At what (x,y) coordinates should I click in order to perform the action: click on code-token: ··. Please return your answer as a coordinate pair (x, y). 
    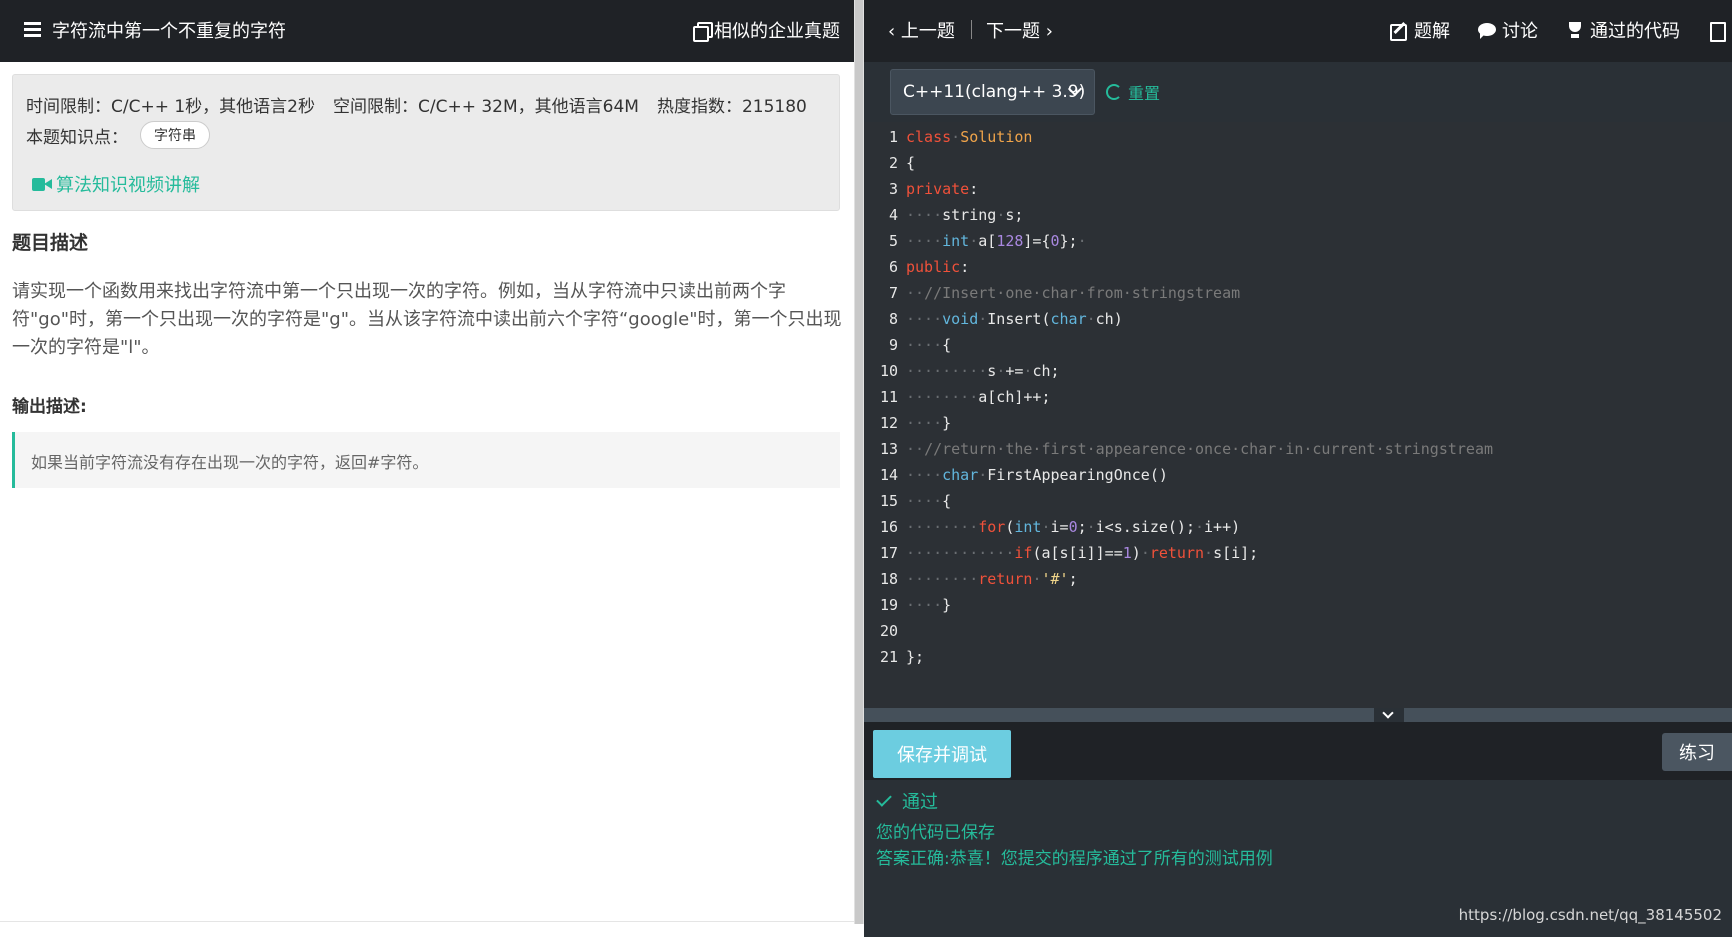
    Looking at the image, I should click on (915, 449).